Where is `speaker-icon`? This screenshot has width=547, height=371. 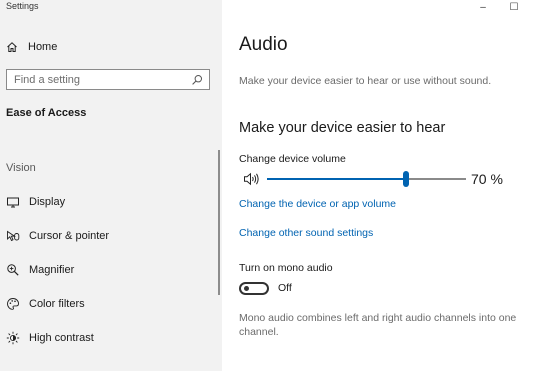 speaker-icon is located at coordinates (252, 179).